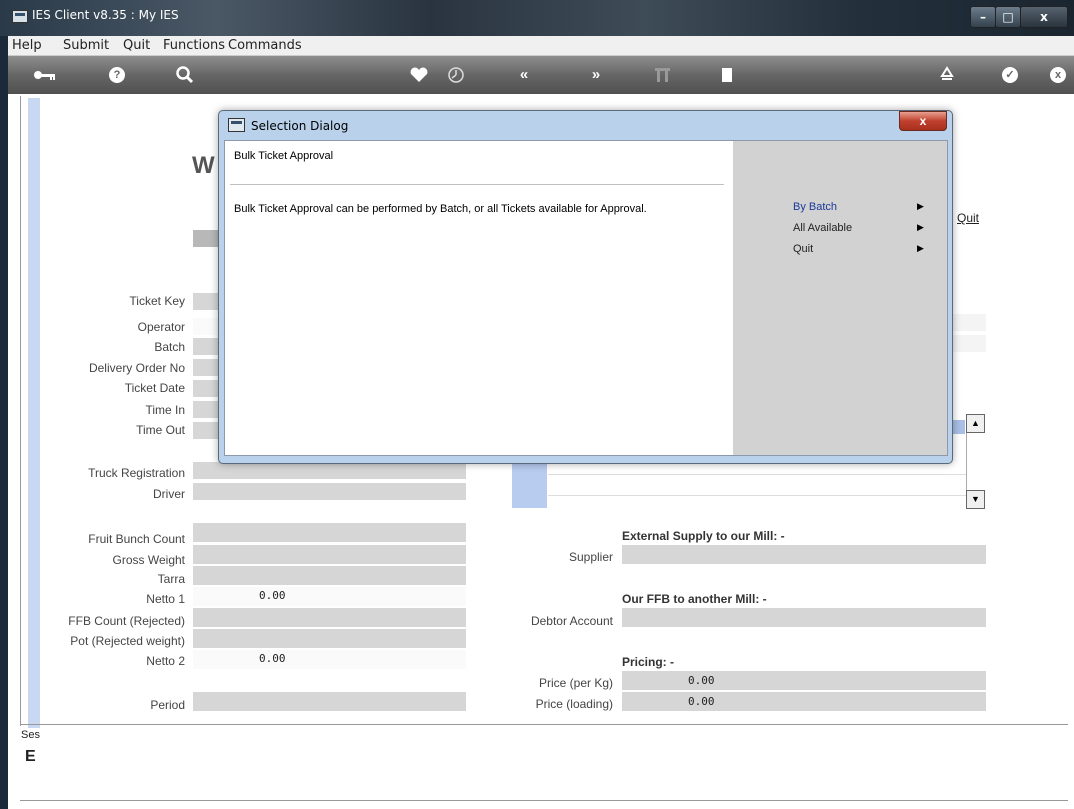 Image resolution: width=1074 pixels, height=809 pixels. I want to click on heart-icon, so click(419, 75).